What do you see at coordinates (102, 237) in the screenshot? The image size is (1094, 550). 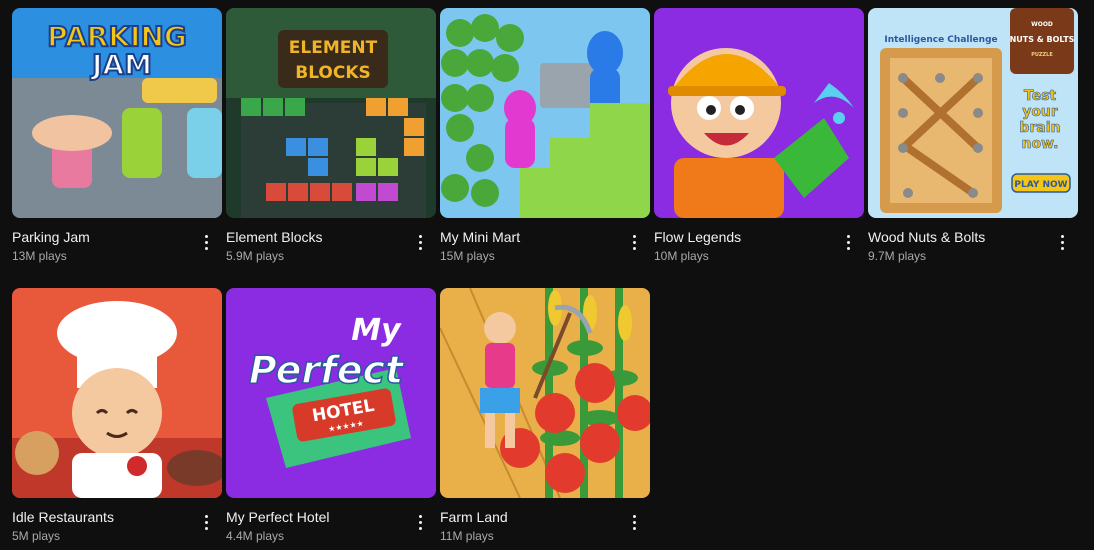 I see `game-title: Parking Jam` at bounding box center [102, 237].